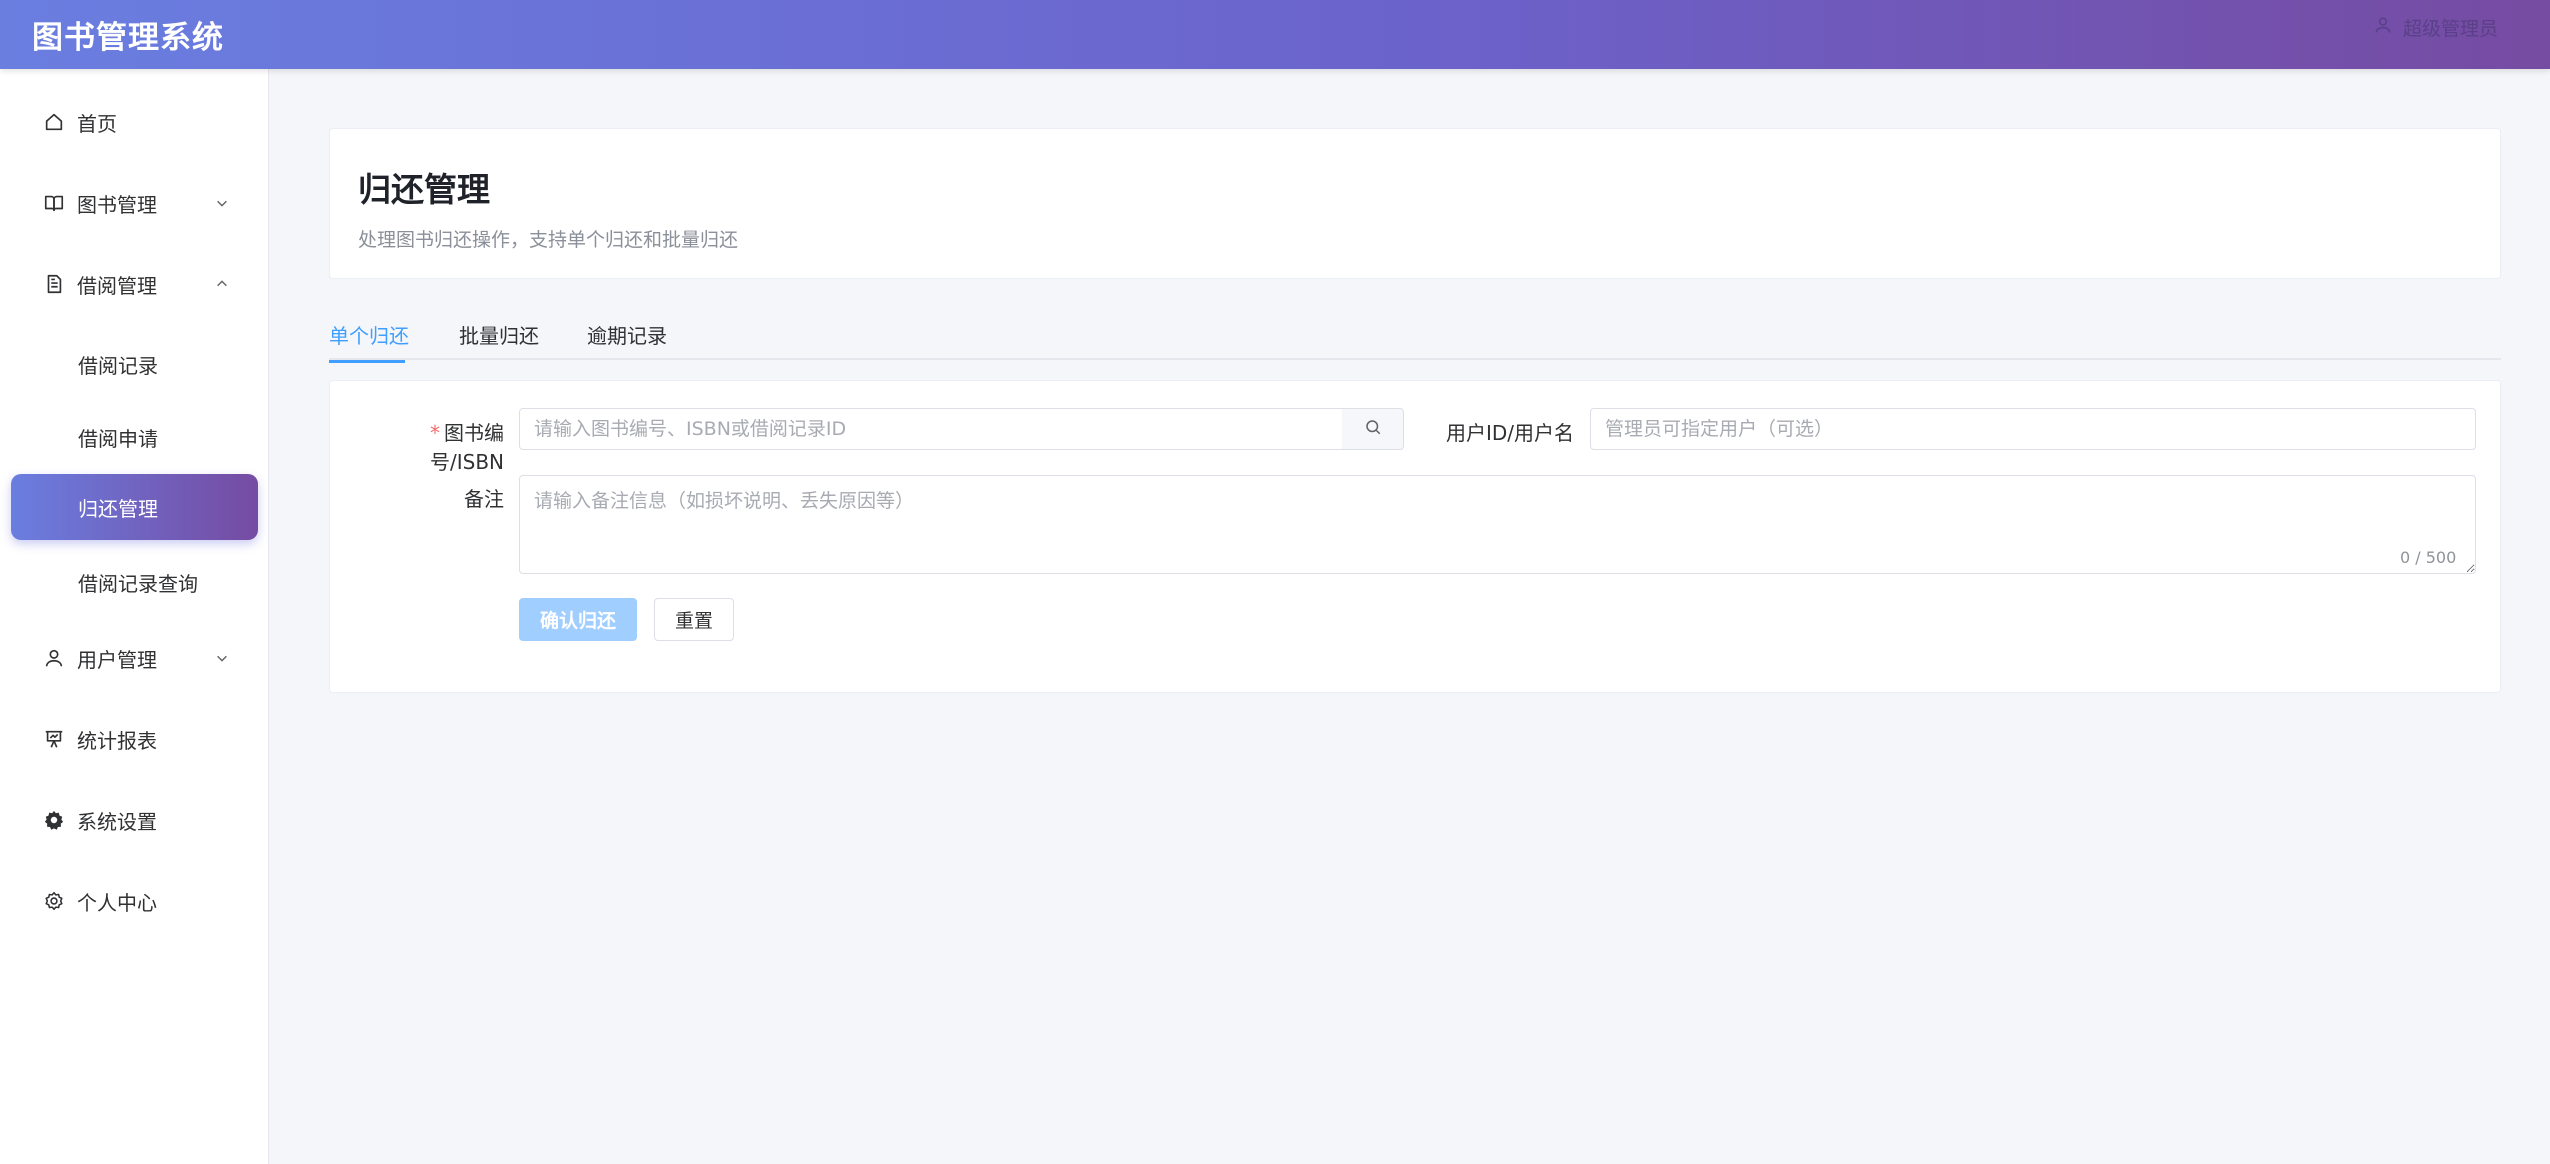 This screenshot has width=2550, height=1164. I want to click on search-icon, so click(1373, 429).